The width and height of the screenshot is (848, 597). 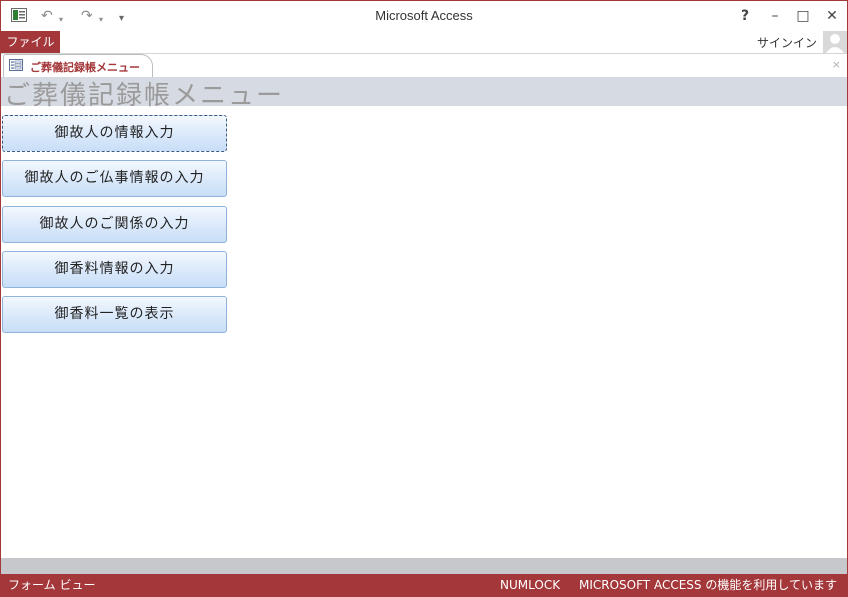 I want to click on condolence-money-entry-button: 御香料情報の入力, so click(x=114, y=269).